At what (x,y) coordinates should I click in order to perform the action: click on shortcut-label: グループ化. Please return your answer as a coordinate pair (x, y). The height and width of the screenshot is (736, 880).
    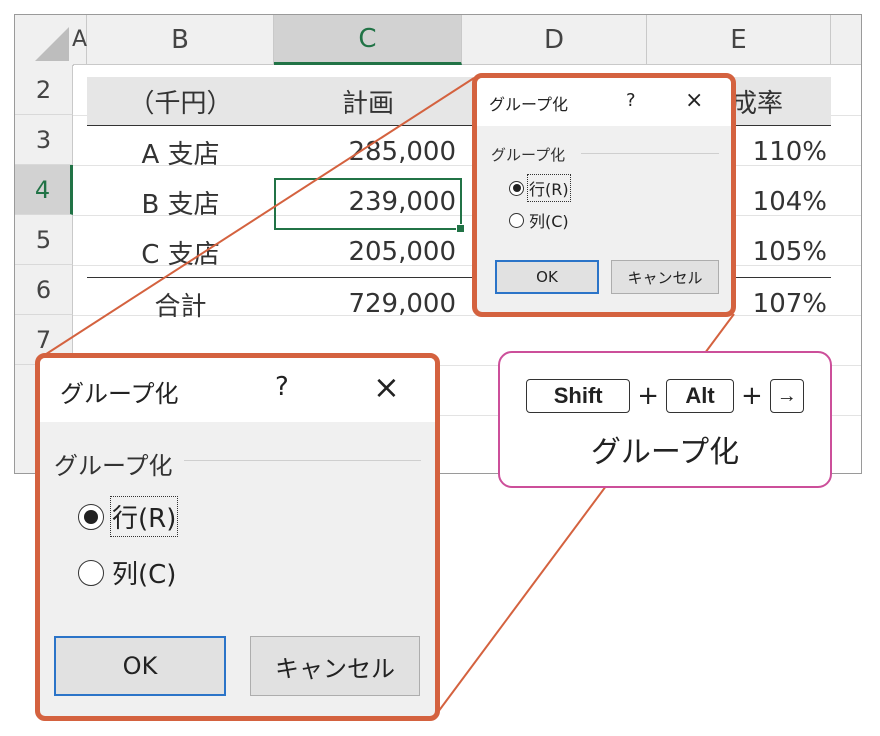
    Looking at the image, I should click on (665, 452).